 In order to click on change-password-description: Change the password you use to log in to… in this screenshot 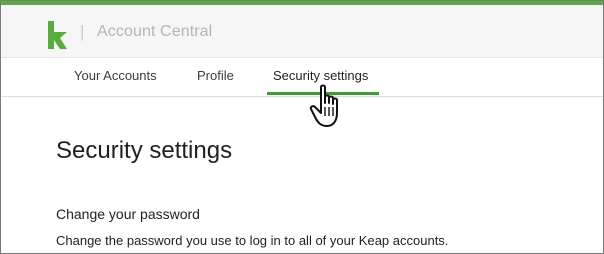, I will do `click(252, 240)`.